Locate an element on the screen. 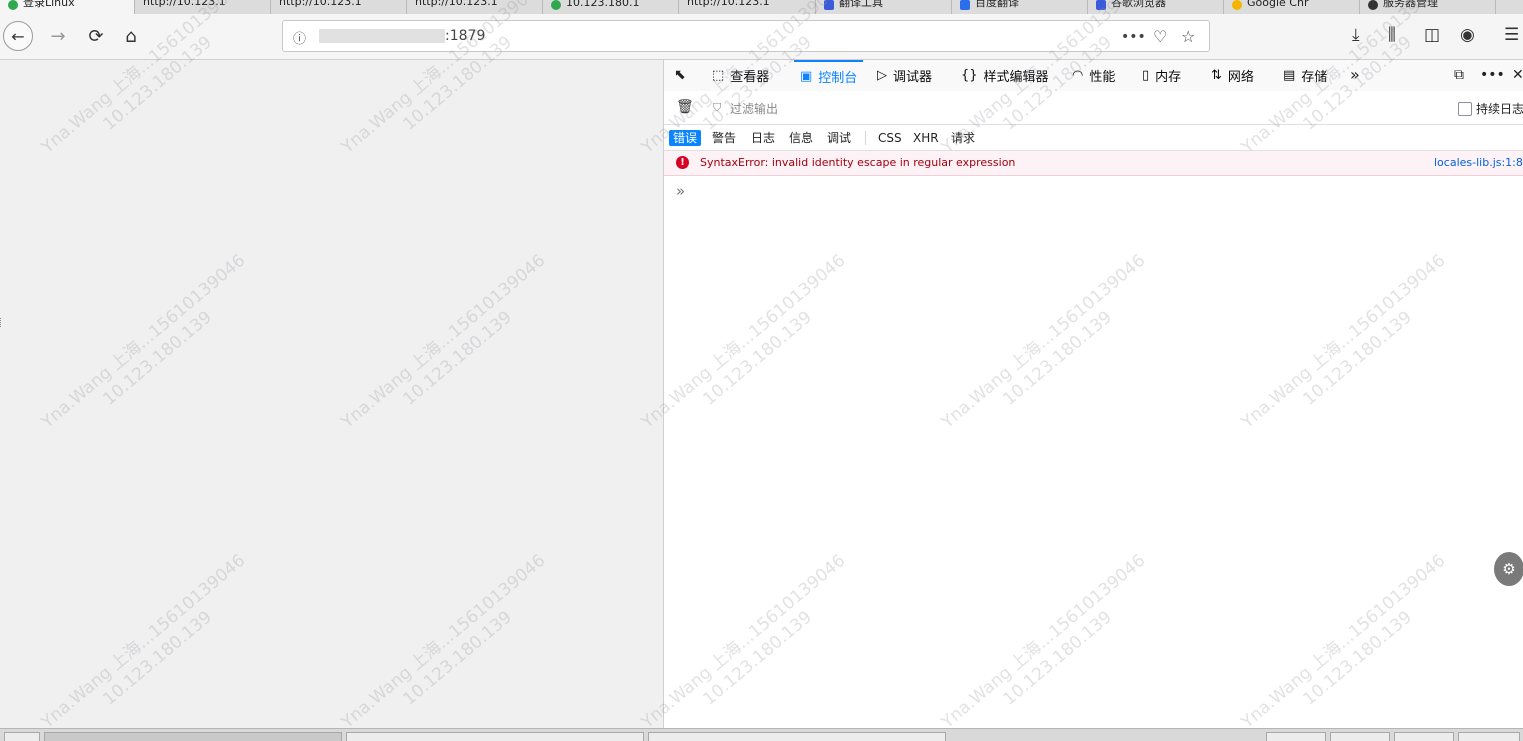 The width and height of the screenshot is (1523, 741). tab-label: 谷歌浏览器 is located at coordinates (1138, 4).